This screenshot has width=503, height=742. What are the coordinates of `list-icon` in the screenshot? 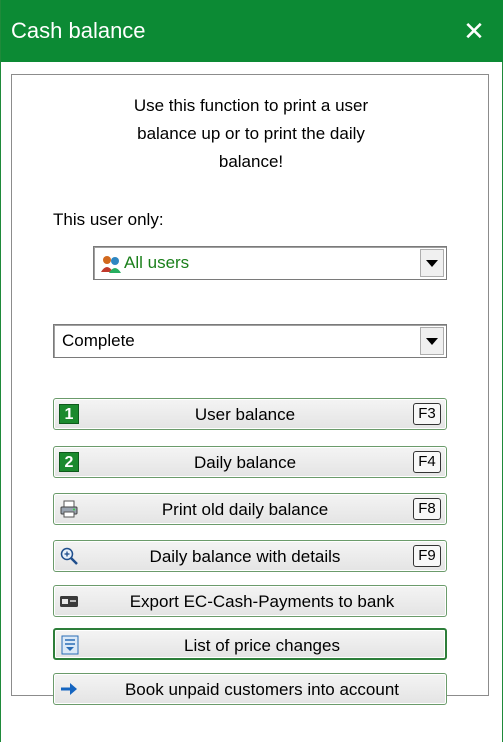 It's located at (70, 645).